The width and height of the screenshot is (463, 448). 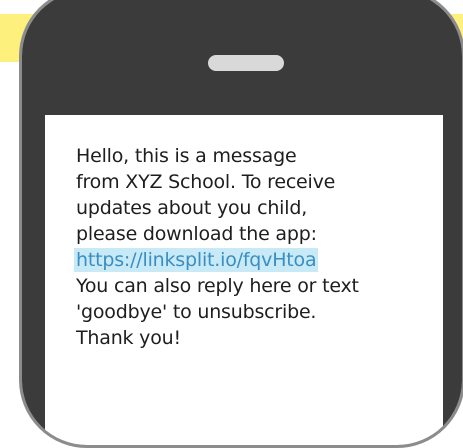 I want to click on message-line: 'goodbye' to unsubscribe., so click(x=196, y=312).